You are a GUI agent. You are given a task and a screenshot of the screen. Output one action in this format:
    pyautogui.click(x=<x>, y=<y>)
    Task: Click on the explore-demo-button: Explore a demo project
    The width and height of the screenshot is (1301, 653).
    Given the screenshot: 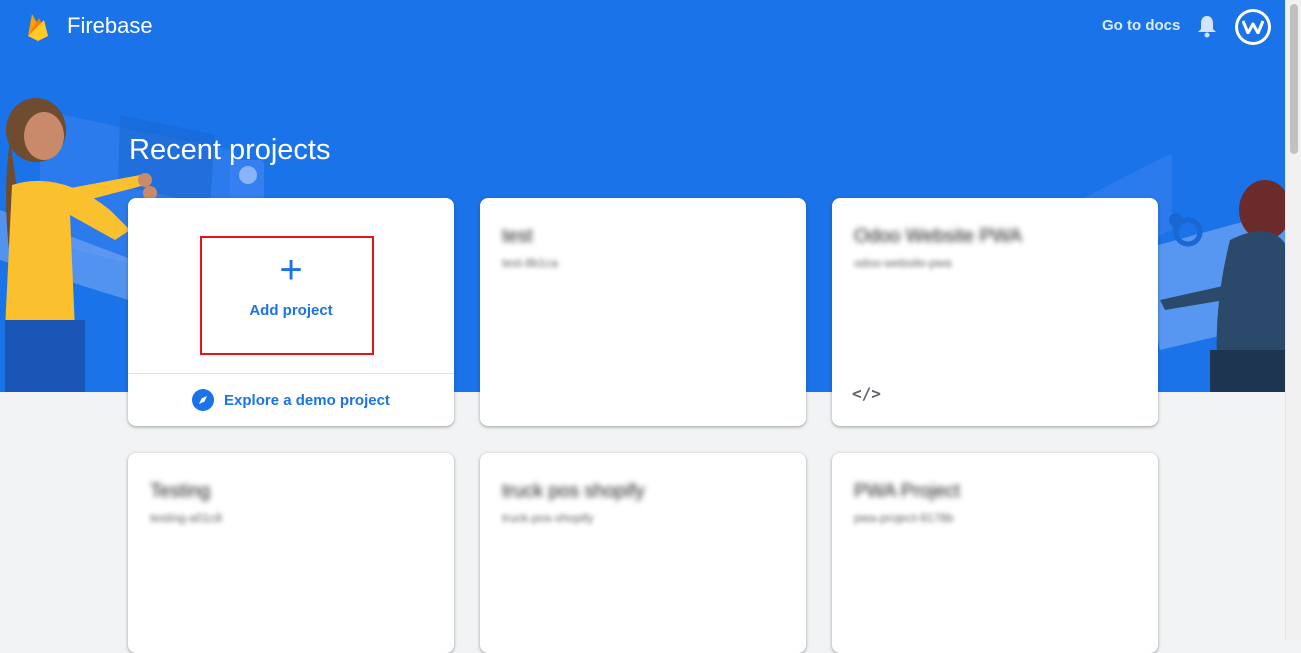 What is the action you would take?
    pyautogui.click(x=291, y=400)
    